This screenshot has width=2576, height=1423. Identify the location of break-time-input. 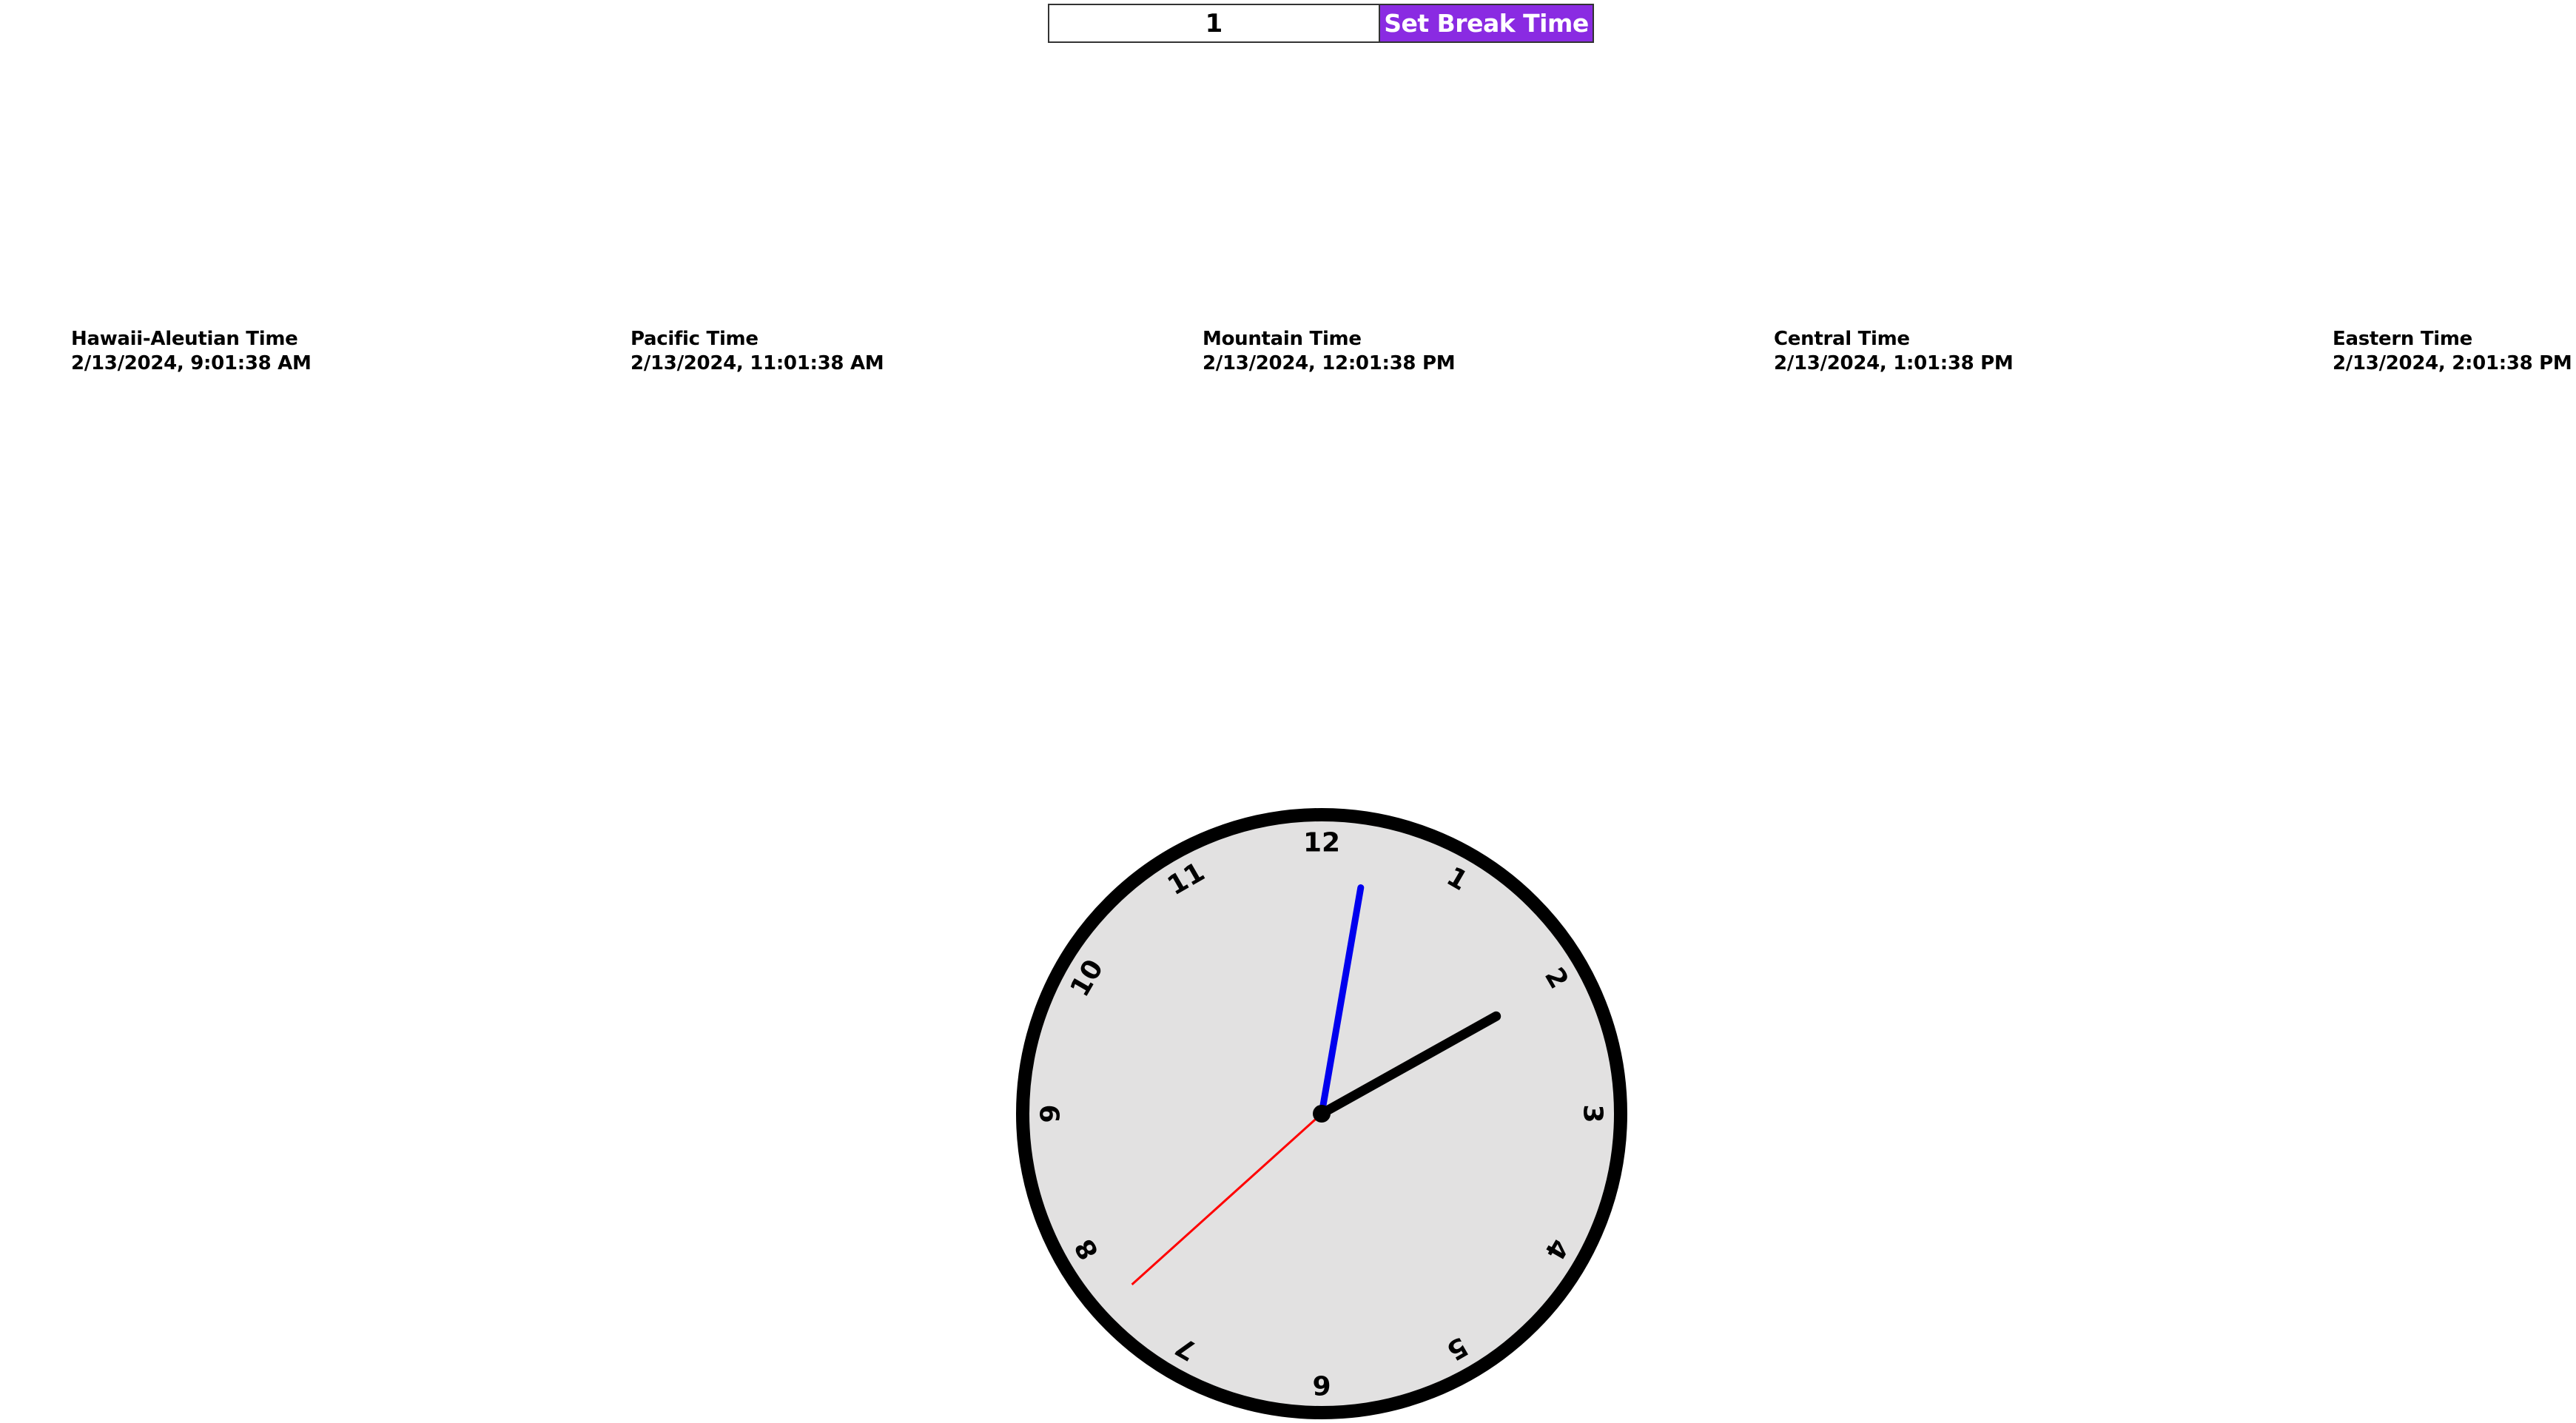
(1213, 23).